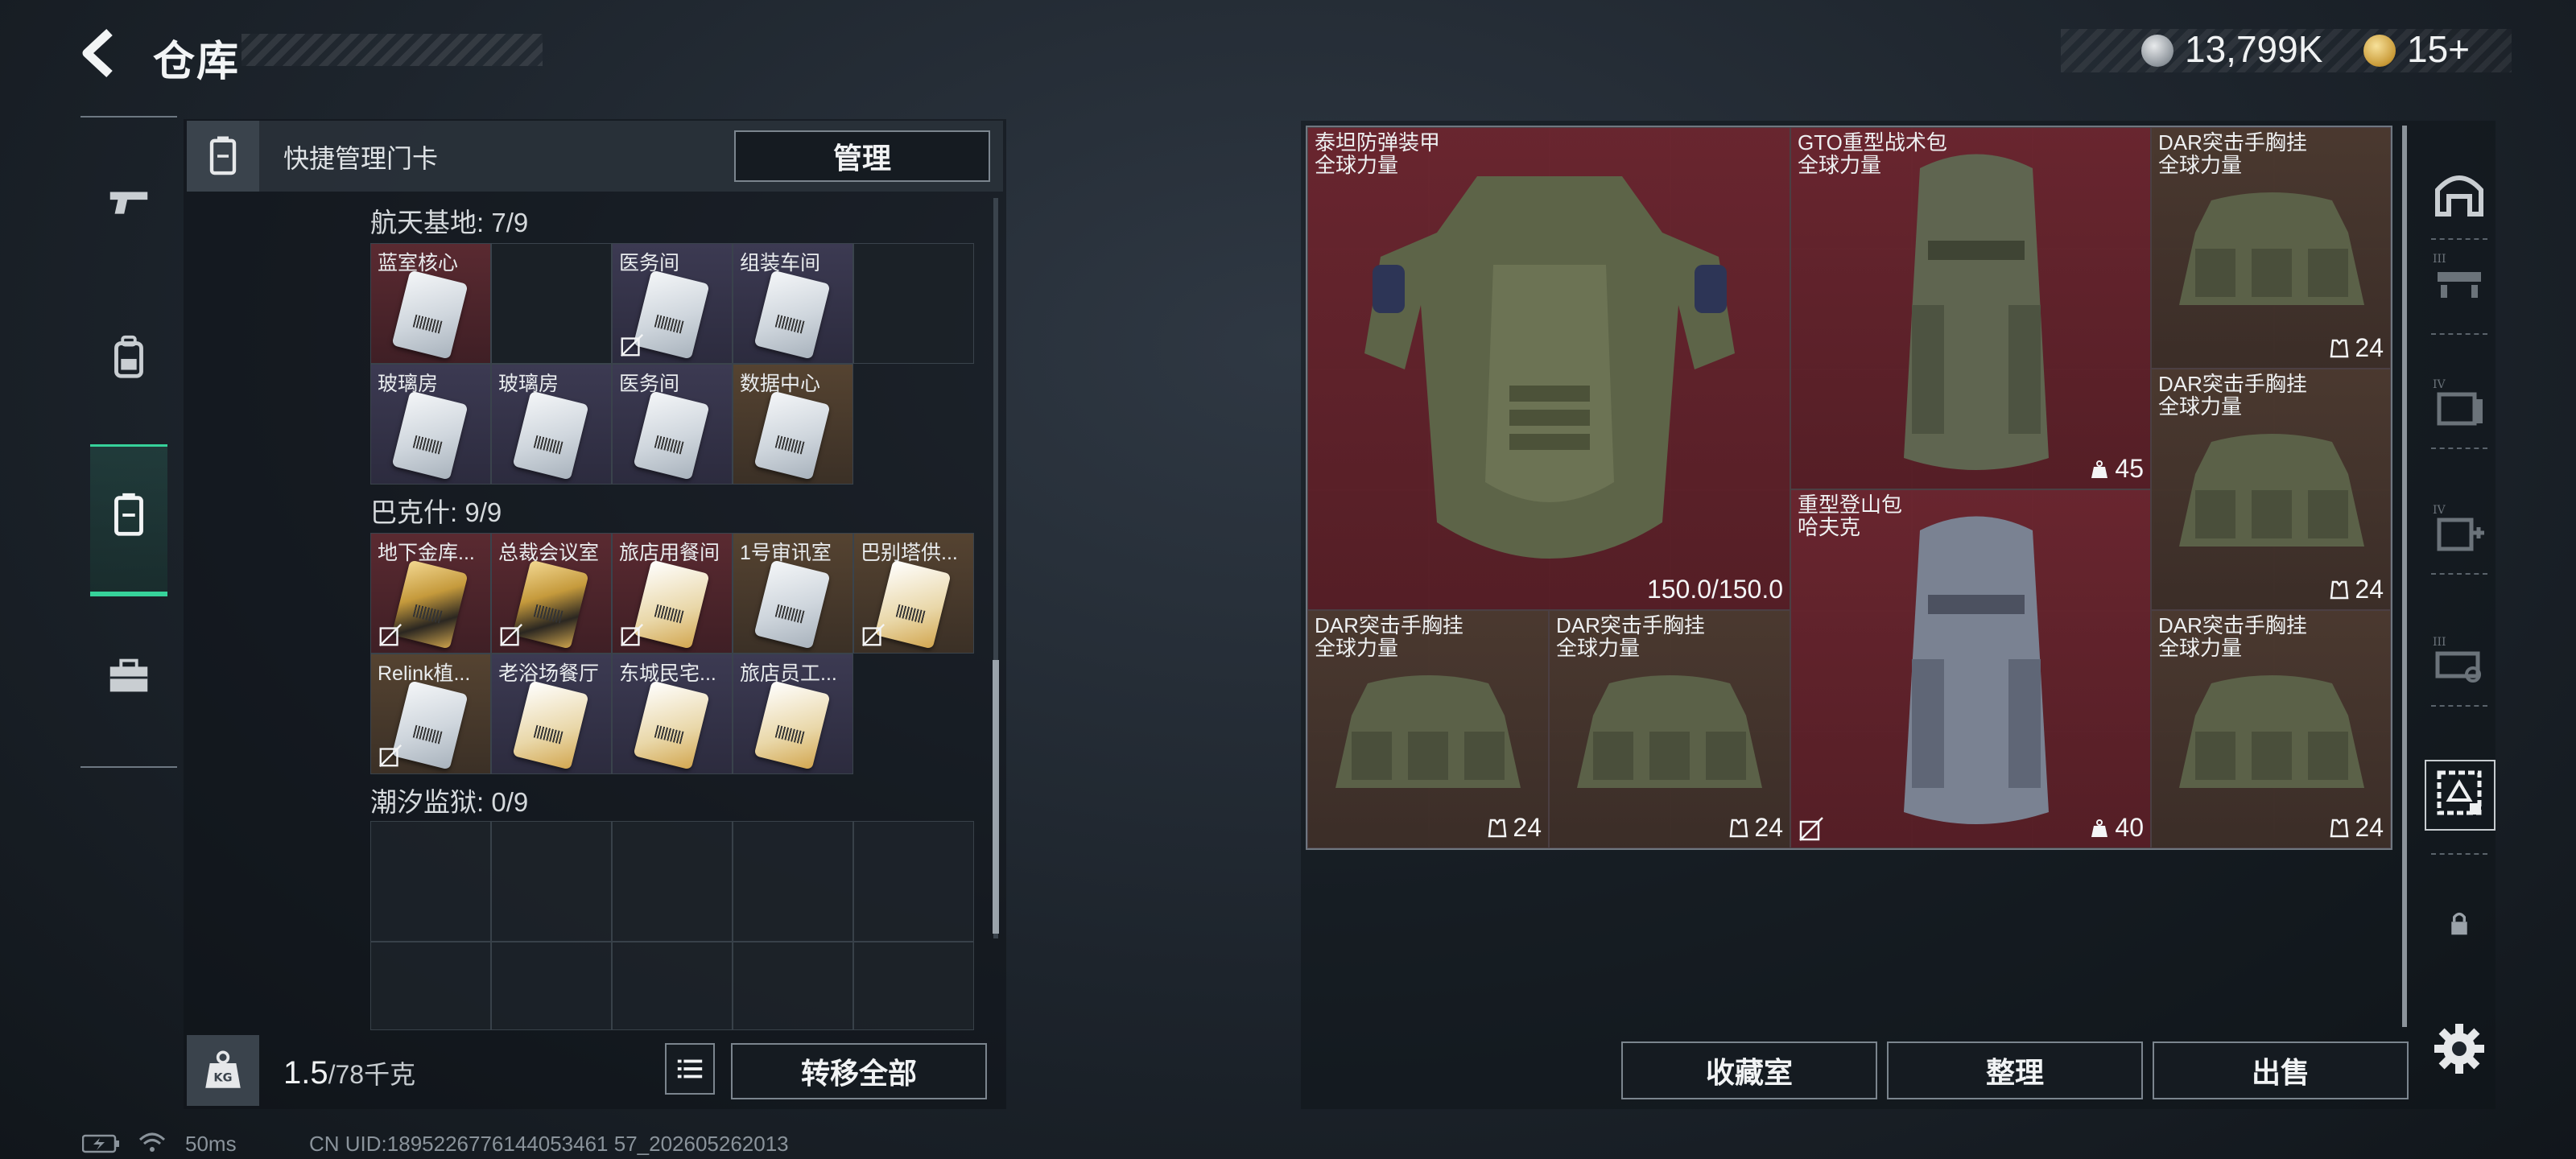  Describe the element at coordinates (1749, 1070) in the screenshot. I see `collection-room-button: 收藏室` at that location.